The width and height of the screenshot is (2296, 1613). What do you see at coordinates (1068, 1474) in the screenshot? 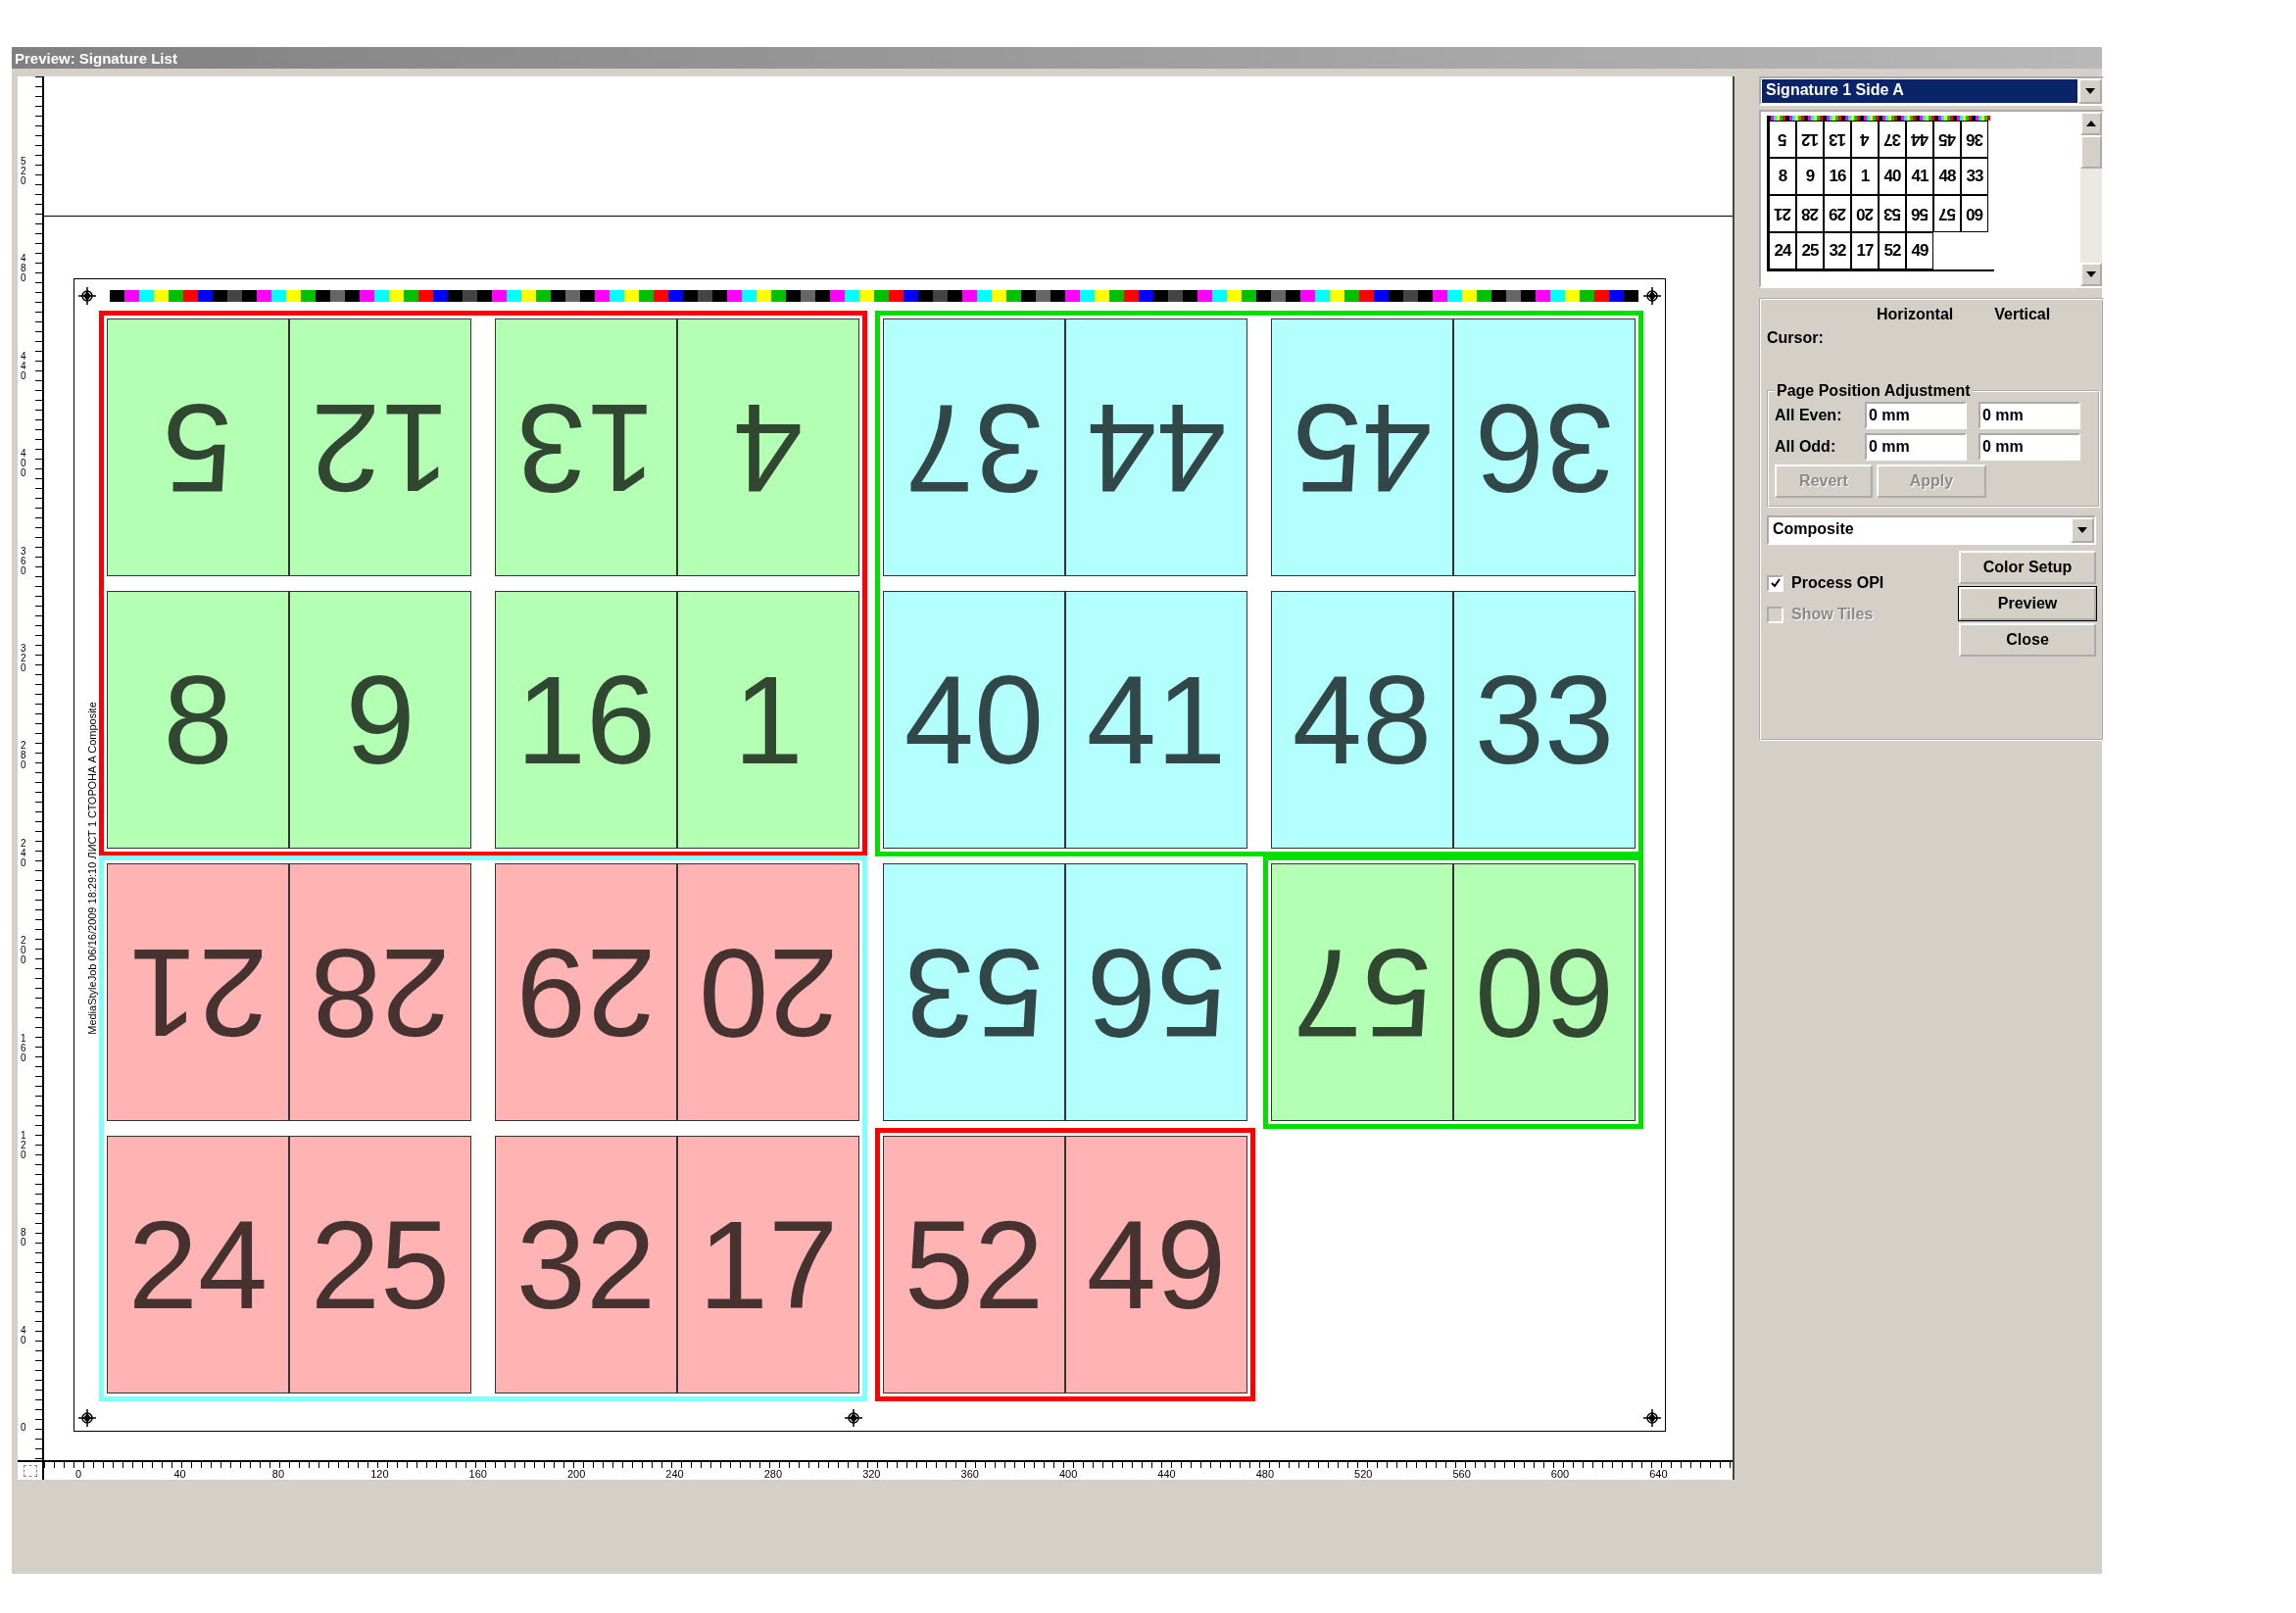
I see `ruler-label: 400` at bounding box center [1068, 1474].